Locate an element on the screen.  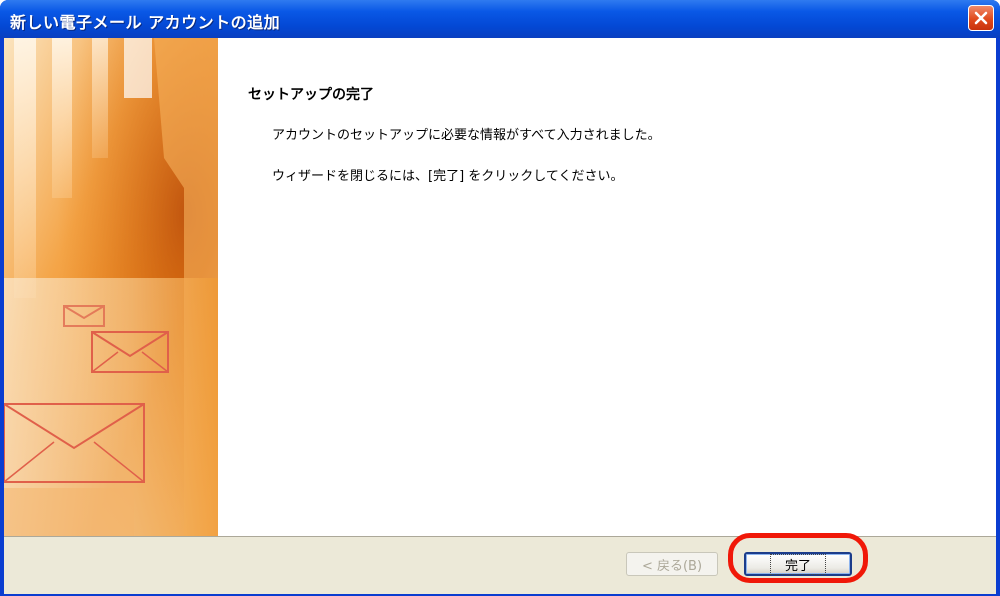
window-title: 新しい電子メール アカウントの追加 is located at coordinates (145, 22).